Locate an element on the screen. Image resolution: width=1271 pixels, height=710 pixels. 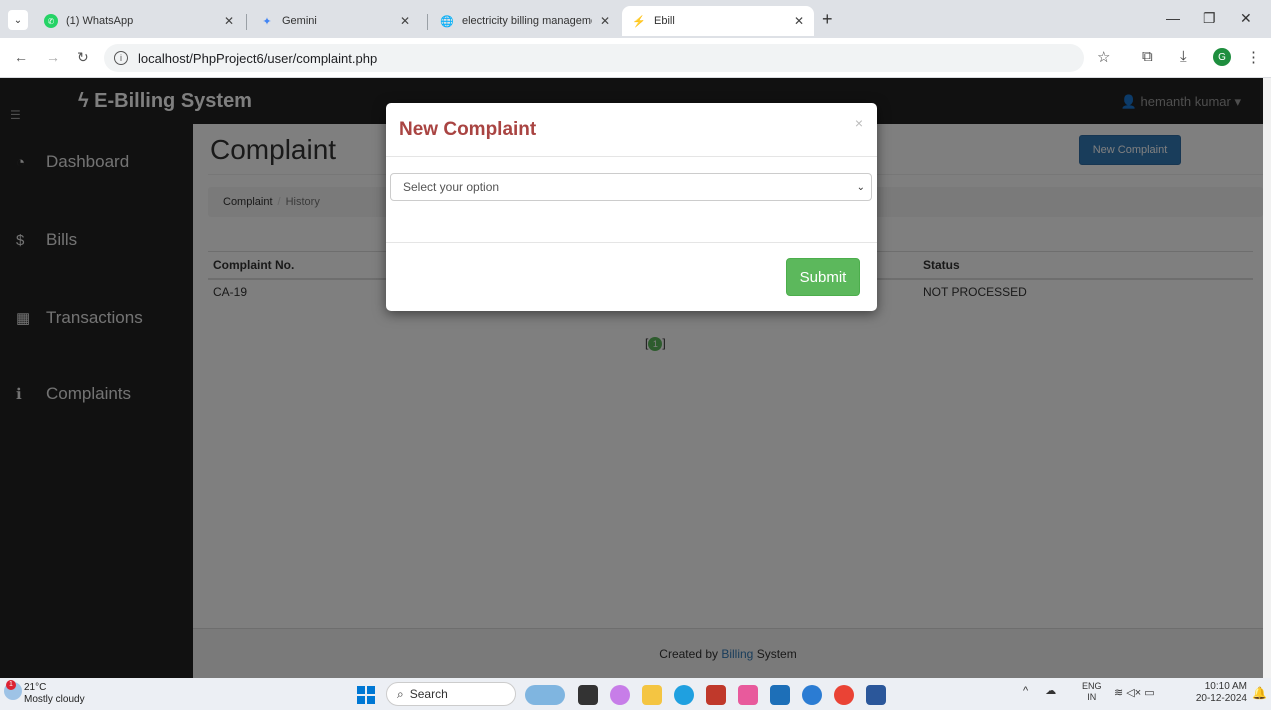
weather-widget: 21°C Mostly cloudy is located at coordinates (54, 694).